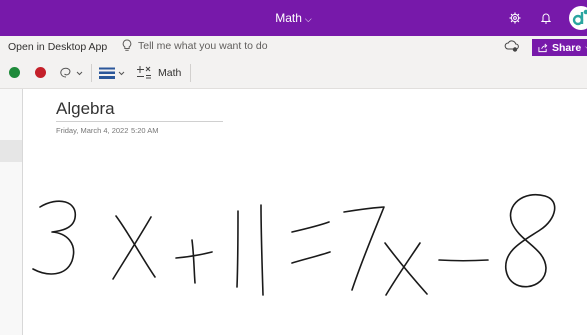  What do you see at coordinates (237, 249) in the screenshot?
I see `ink-stroke-1a` at bounding box center [237, 249].